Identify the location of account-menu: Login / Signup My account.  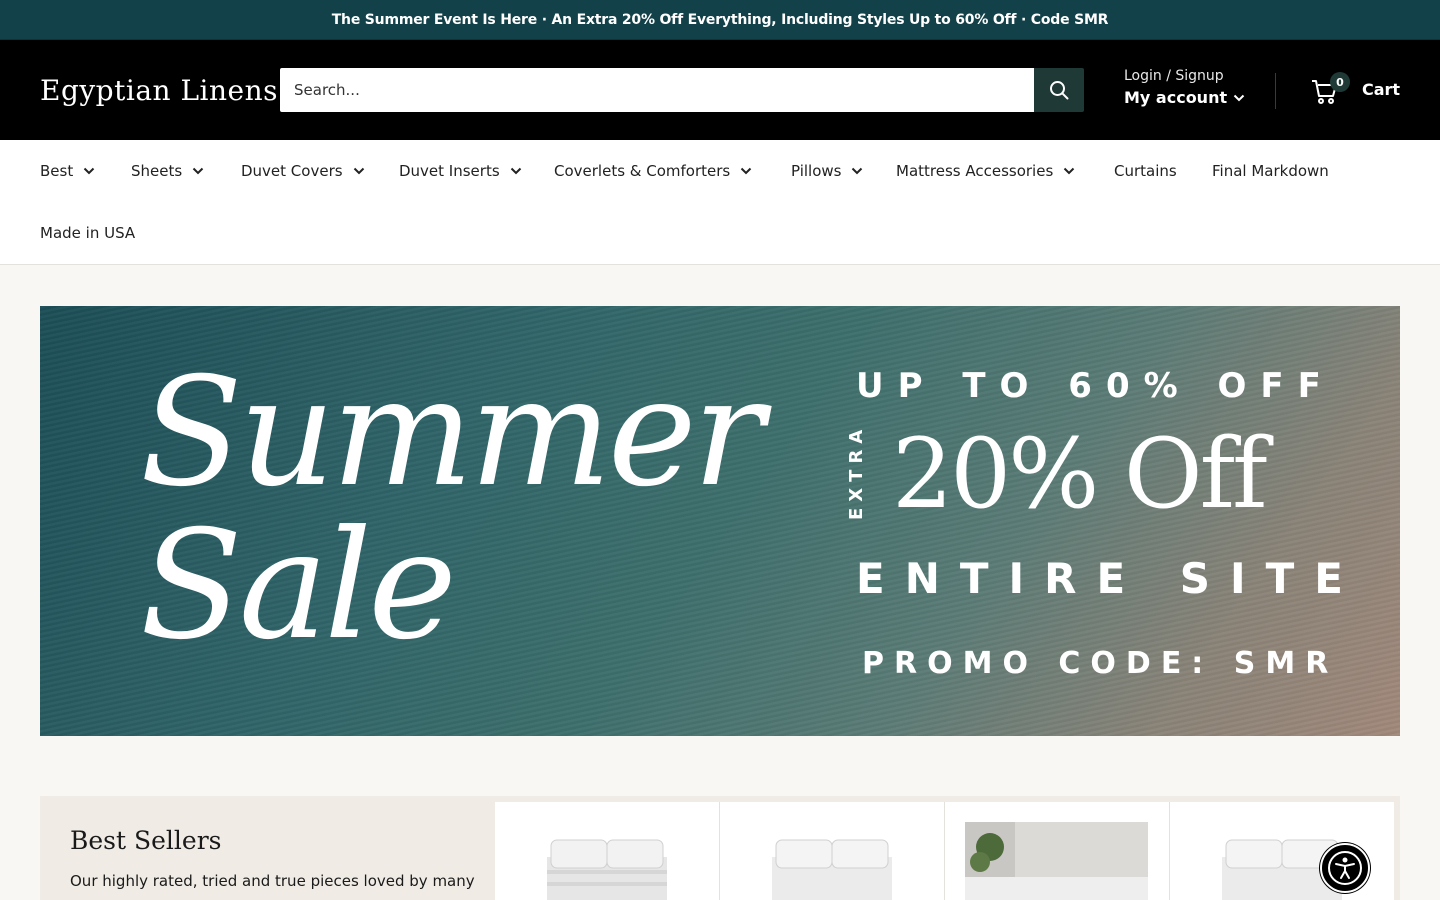
(1184, 87).